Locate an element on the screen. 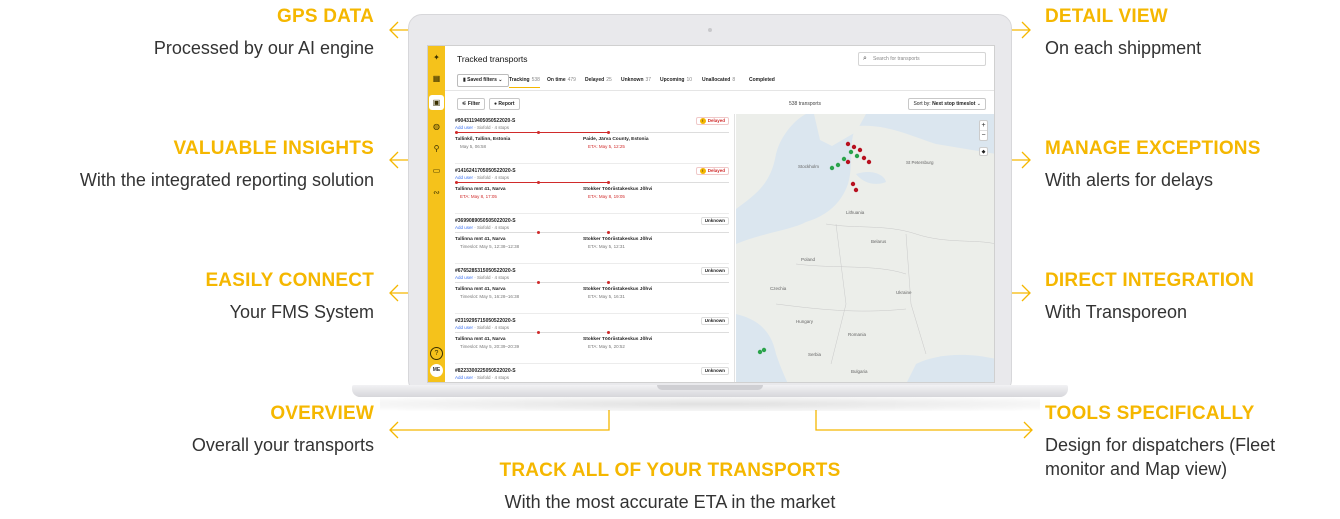 The width and height of the screenshot is (1340, 519). map-label: Belarus is located at coordinates (879, 241).